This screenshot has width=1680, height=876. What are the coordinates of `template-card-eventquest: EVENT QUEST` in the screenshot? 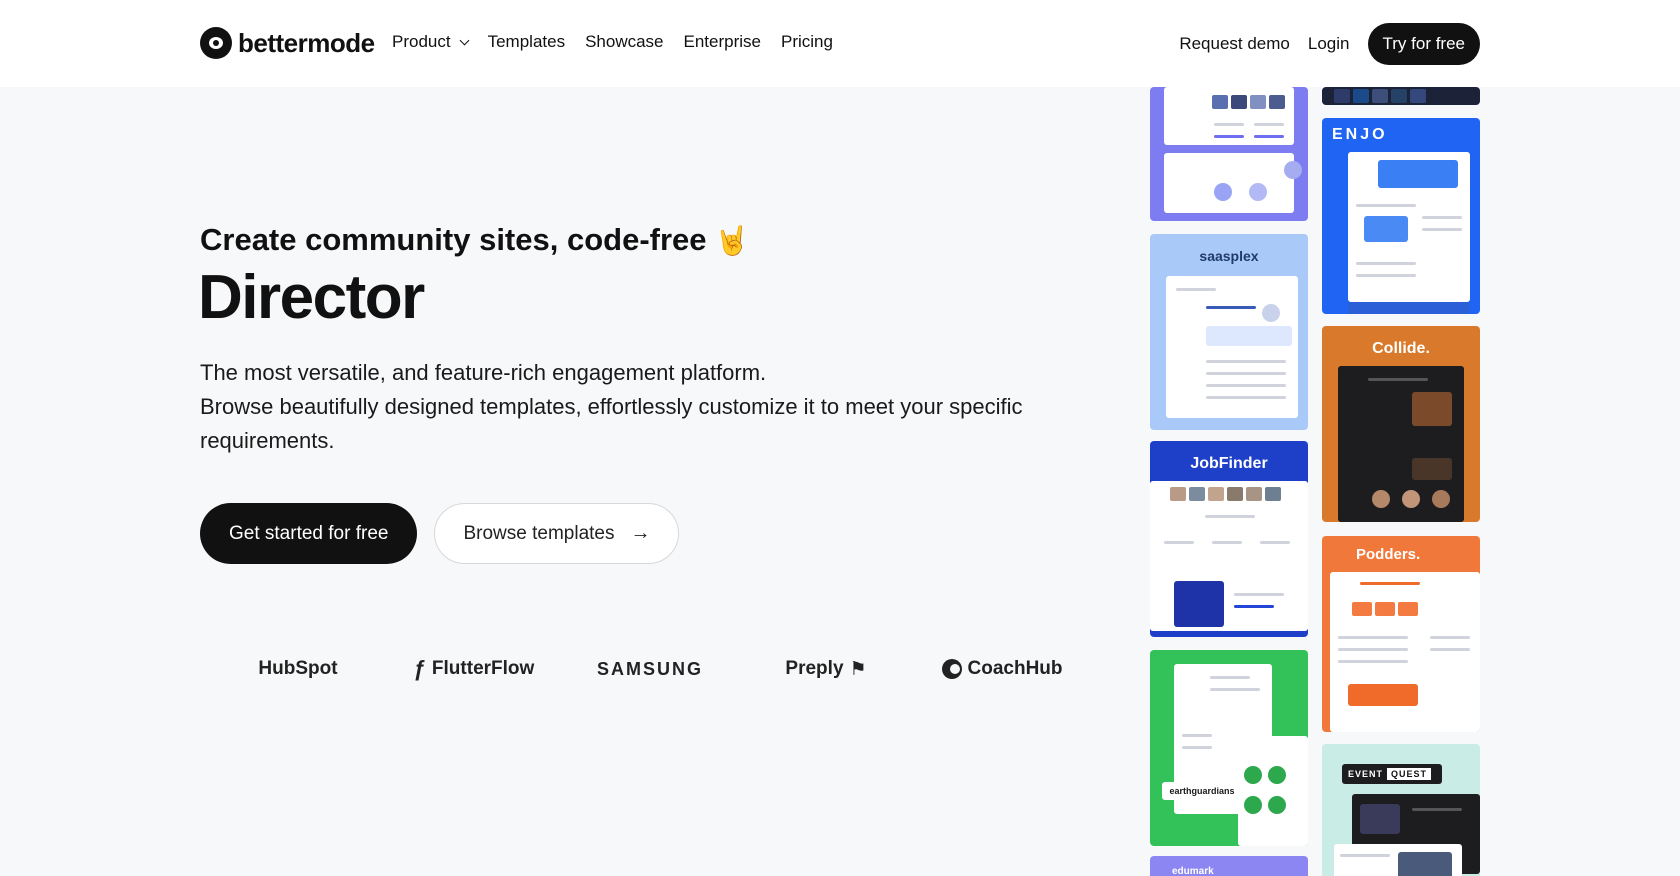 It's located at (1401, 810).